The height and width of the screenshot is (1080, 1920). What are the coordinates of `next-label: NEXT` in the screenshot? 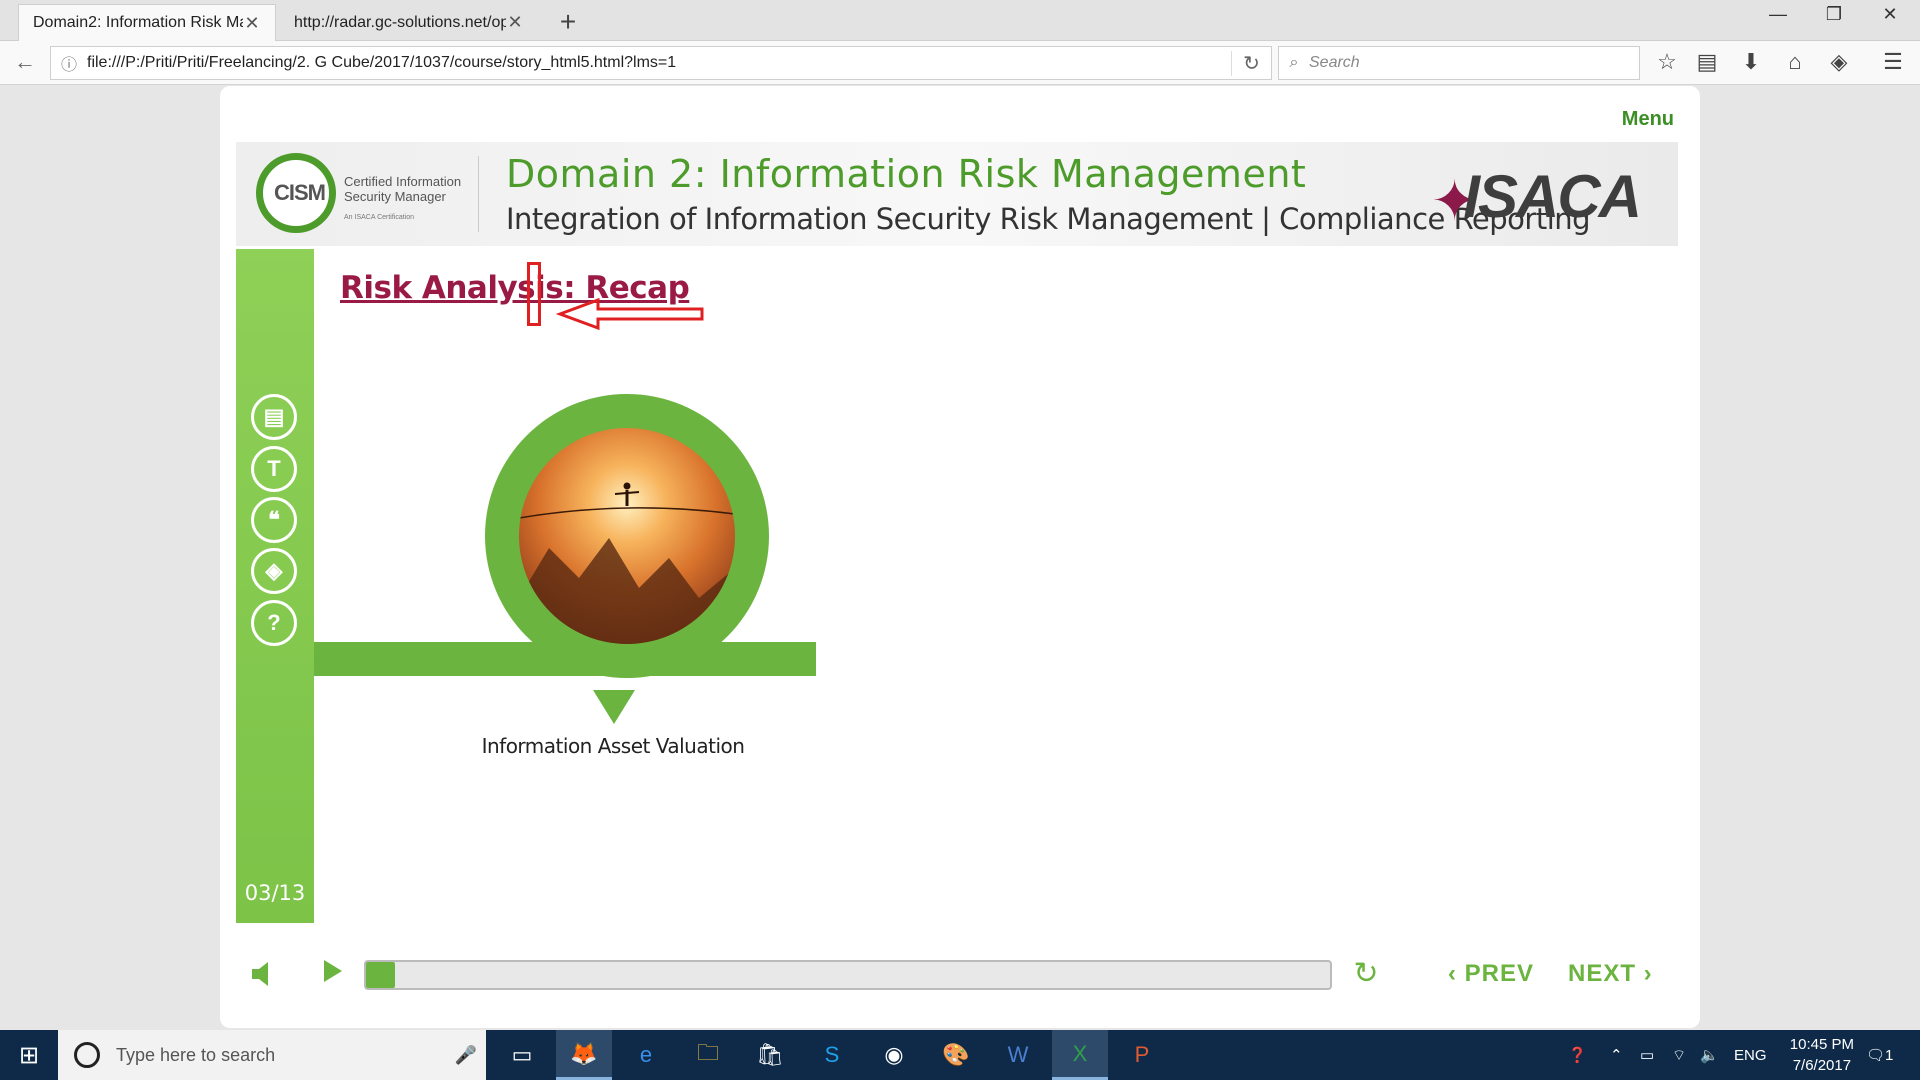 It's located at (1602, 973).